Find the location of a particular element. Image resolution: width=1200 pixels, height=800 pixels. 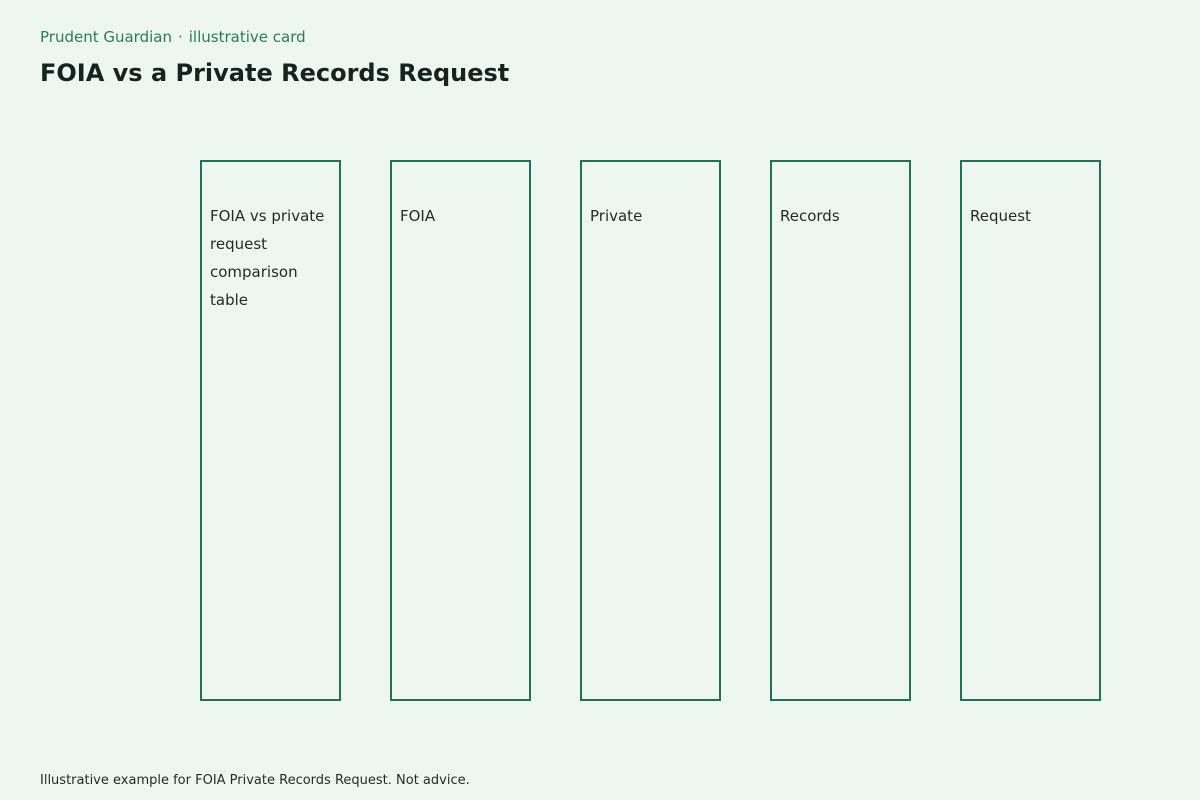

brand-line: Prudent Guardian · illustrative card is located at coordinates (274, 37).